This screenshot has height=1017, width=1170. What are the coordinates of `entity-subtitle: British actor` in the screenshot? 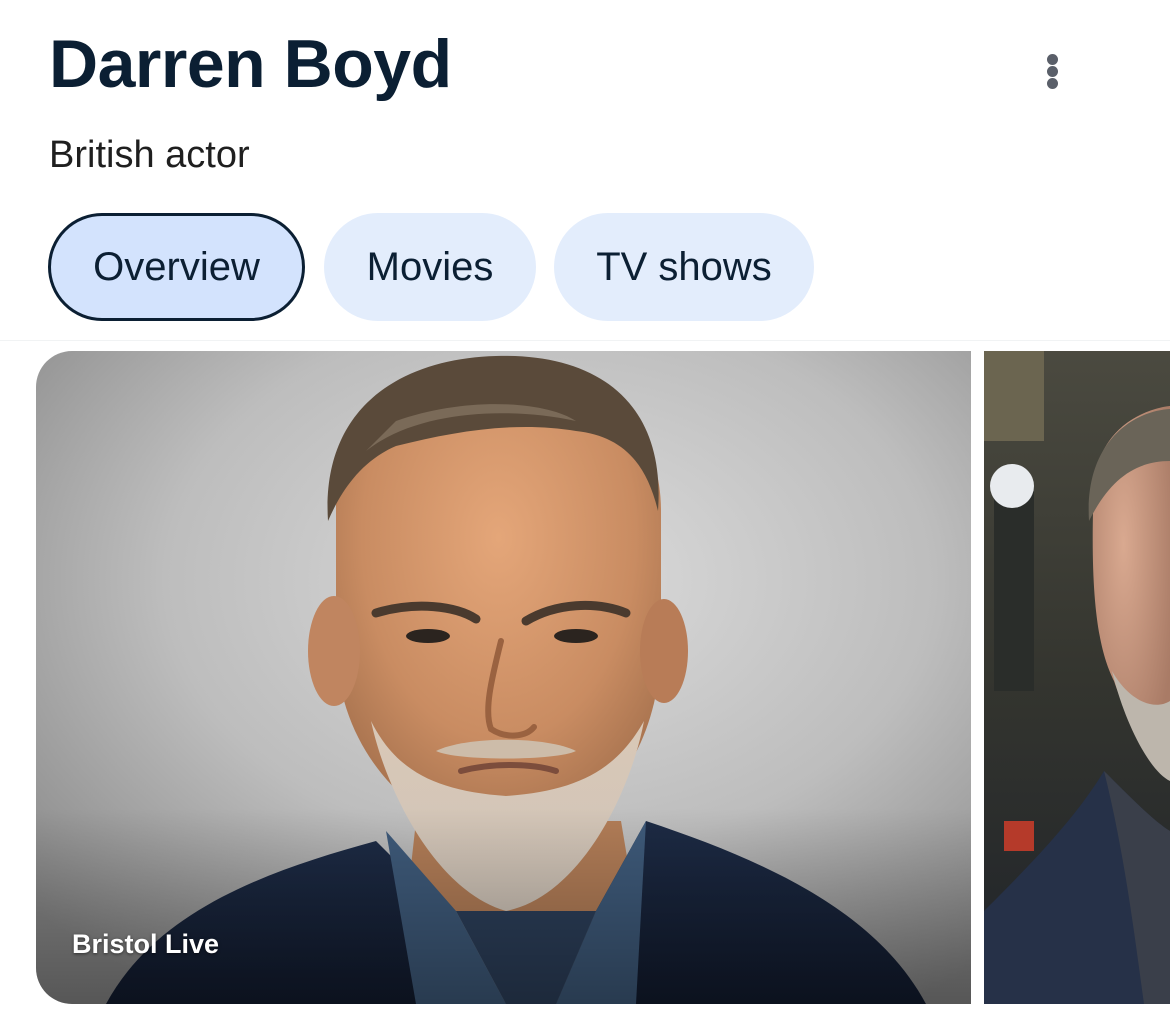 It's located at (149, 155).